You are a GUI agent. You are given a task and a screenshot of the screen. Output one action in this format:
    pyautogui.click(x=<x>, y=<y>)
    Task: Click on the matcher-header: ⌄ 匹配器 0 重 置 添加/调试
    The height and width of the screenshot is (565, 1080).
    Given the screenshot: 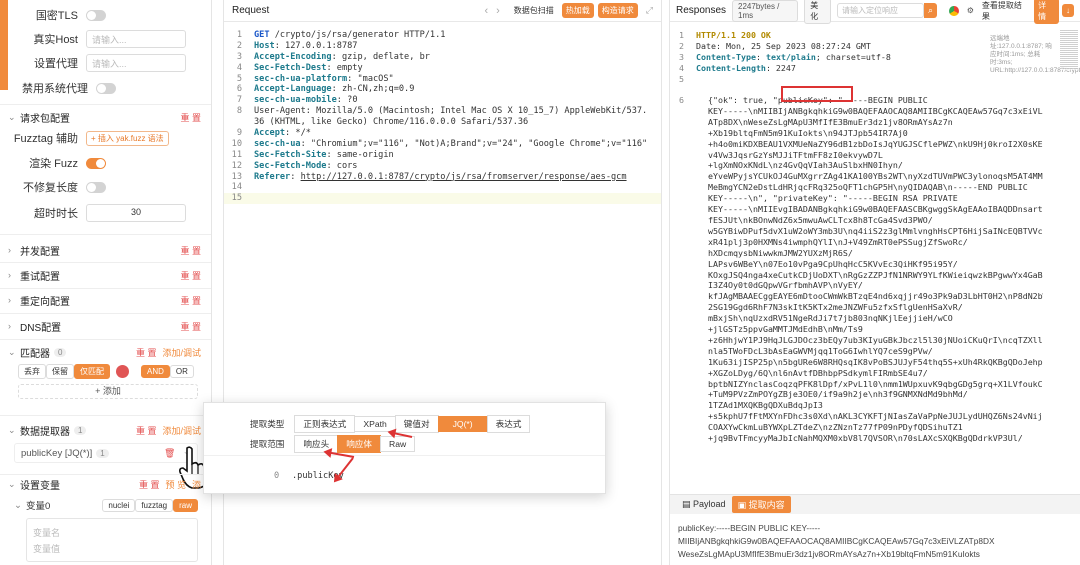 What is the action you would take?
    pyautogui.click(x=104, y=352)
    